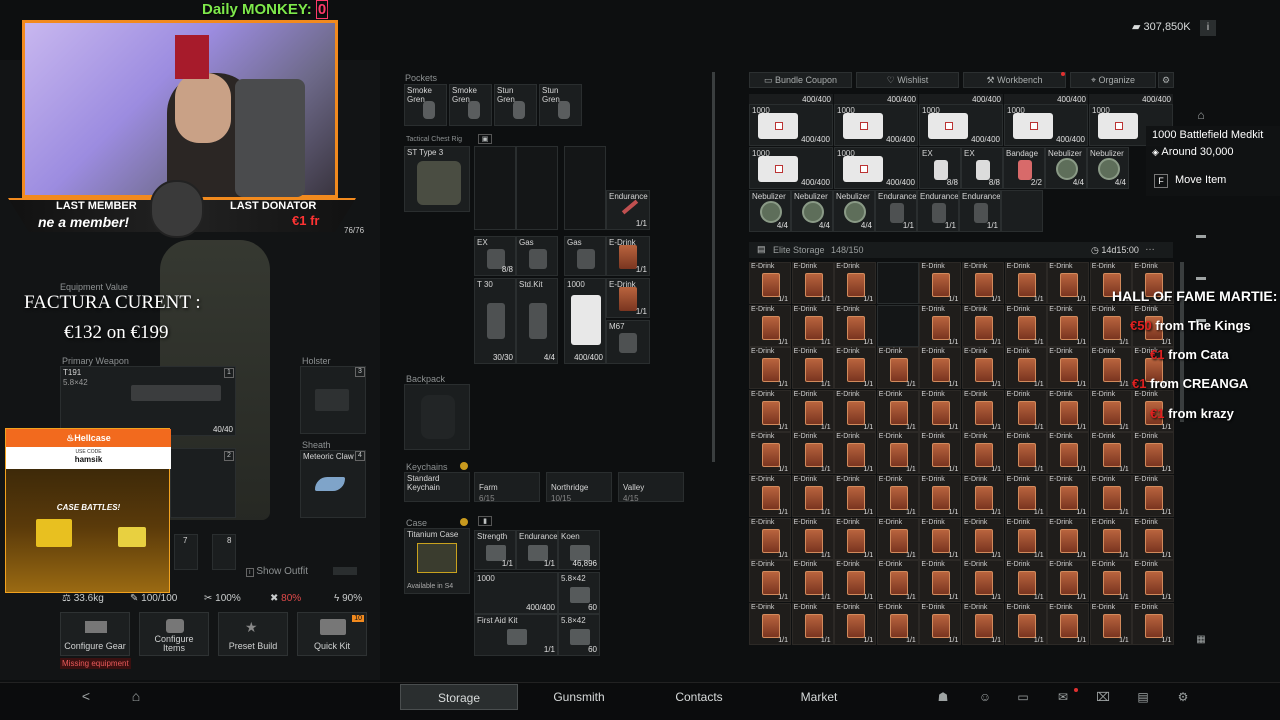 The height and width of the screenshot is (720, 1280). I want to click on toggle-switch, so click(344, 571).